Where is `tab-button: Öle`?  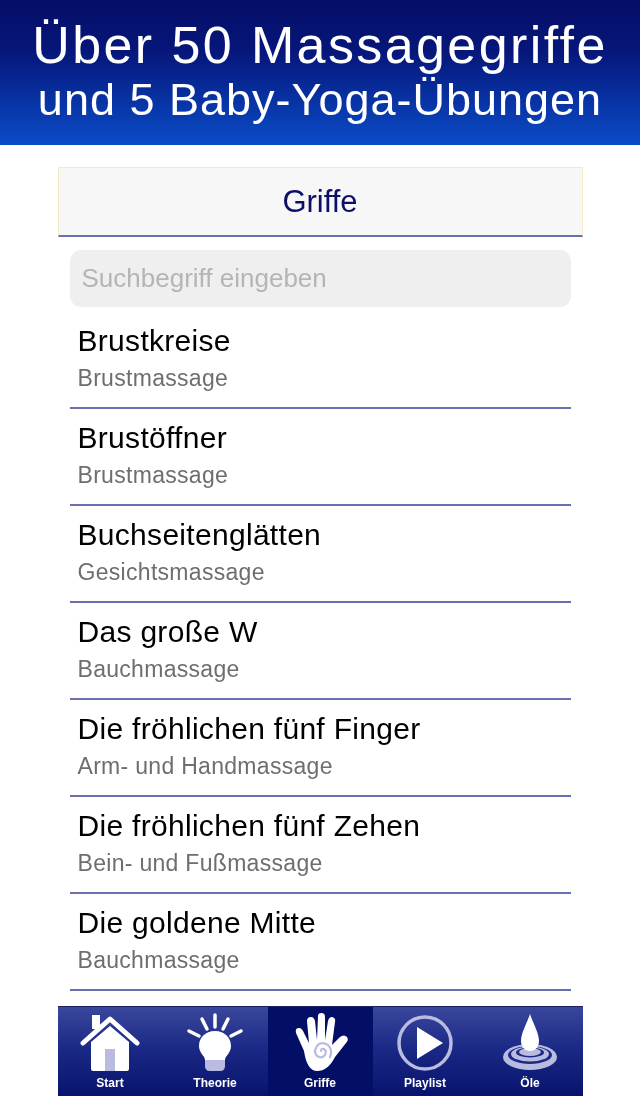 tab-button: Öle is located at coordinates (530, 1051).